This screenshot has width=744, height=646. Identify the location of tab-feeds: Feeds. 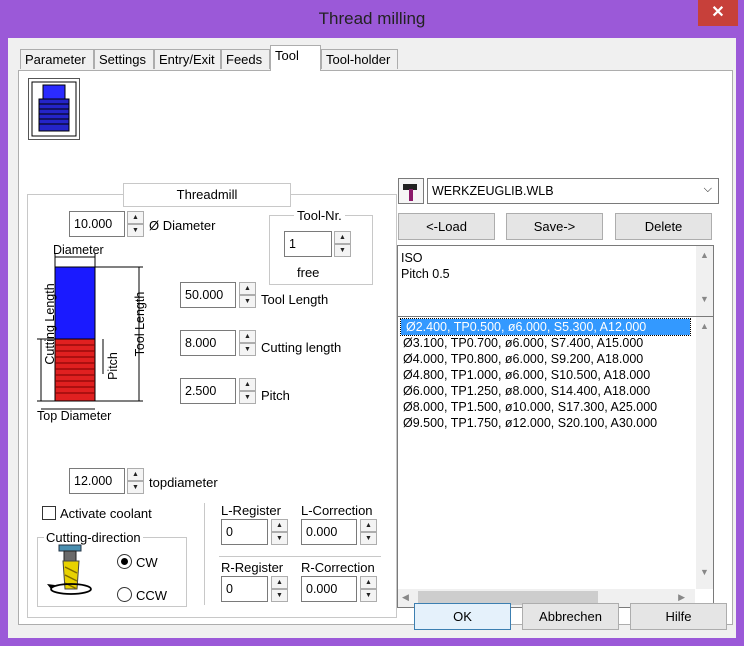
(245, 59).